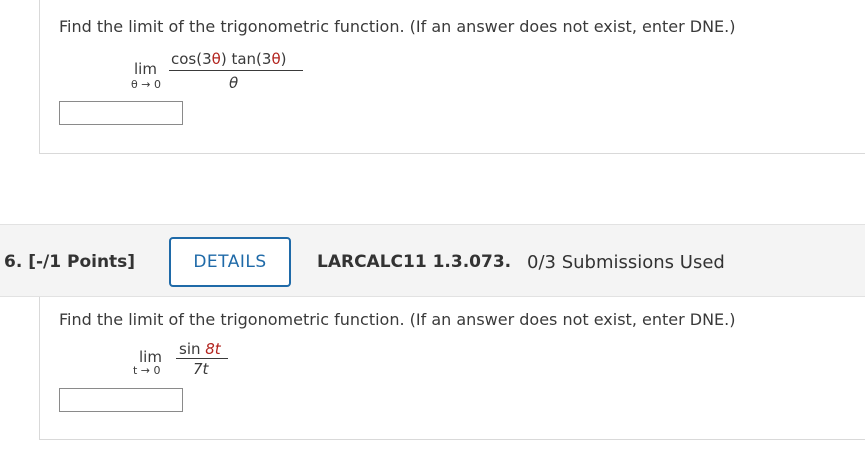  I want to click on question-source-reference: LARCALC11 1.3.073., so click(414, 262).